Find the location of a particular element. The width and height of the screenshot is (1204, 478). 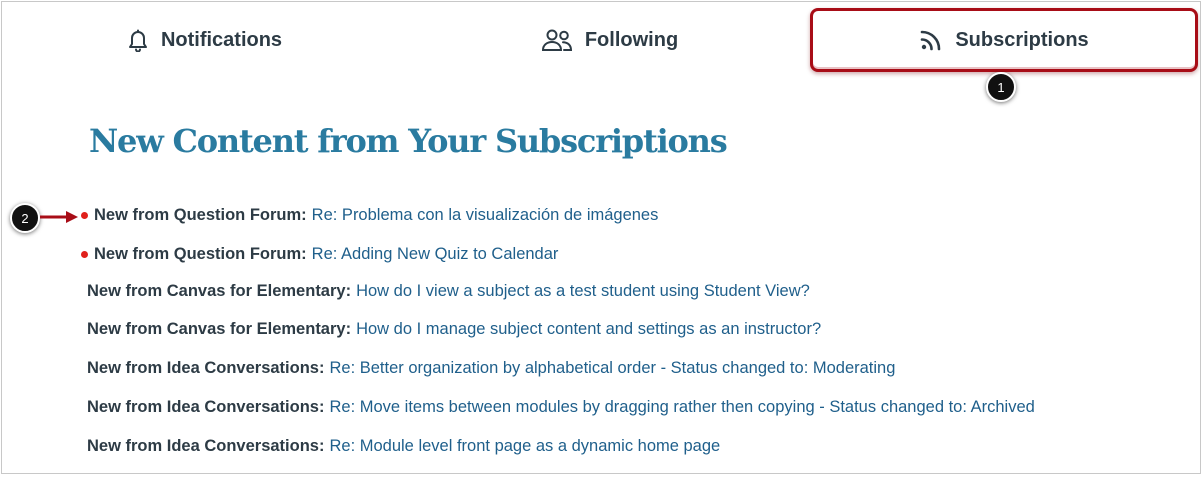

rss-icon is located at coordinates (931, 40).